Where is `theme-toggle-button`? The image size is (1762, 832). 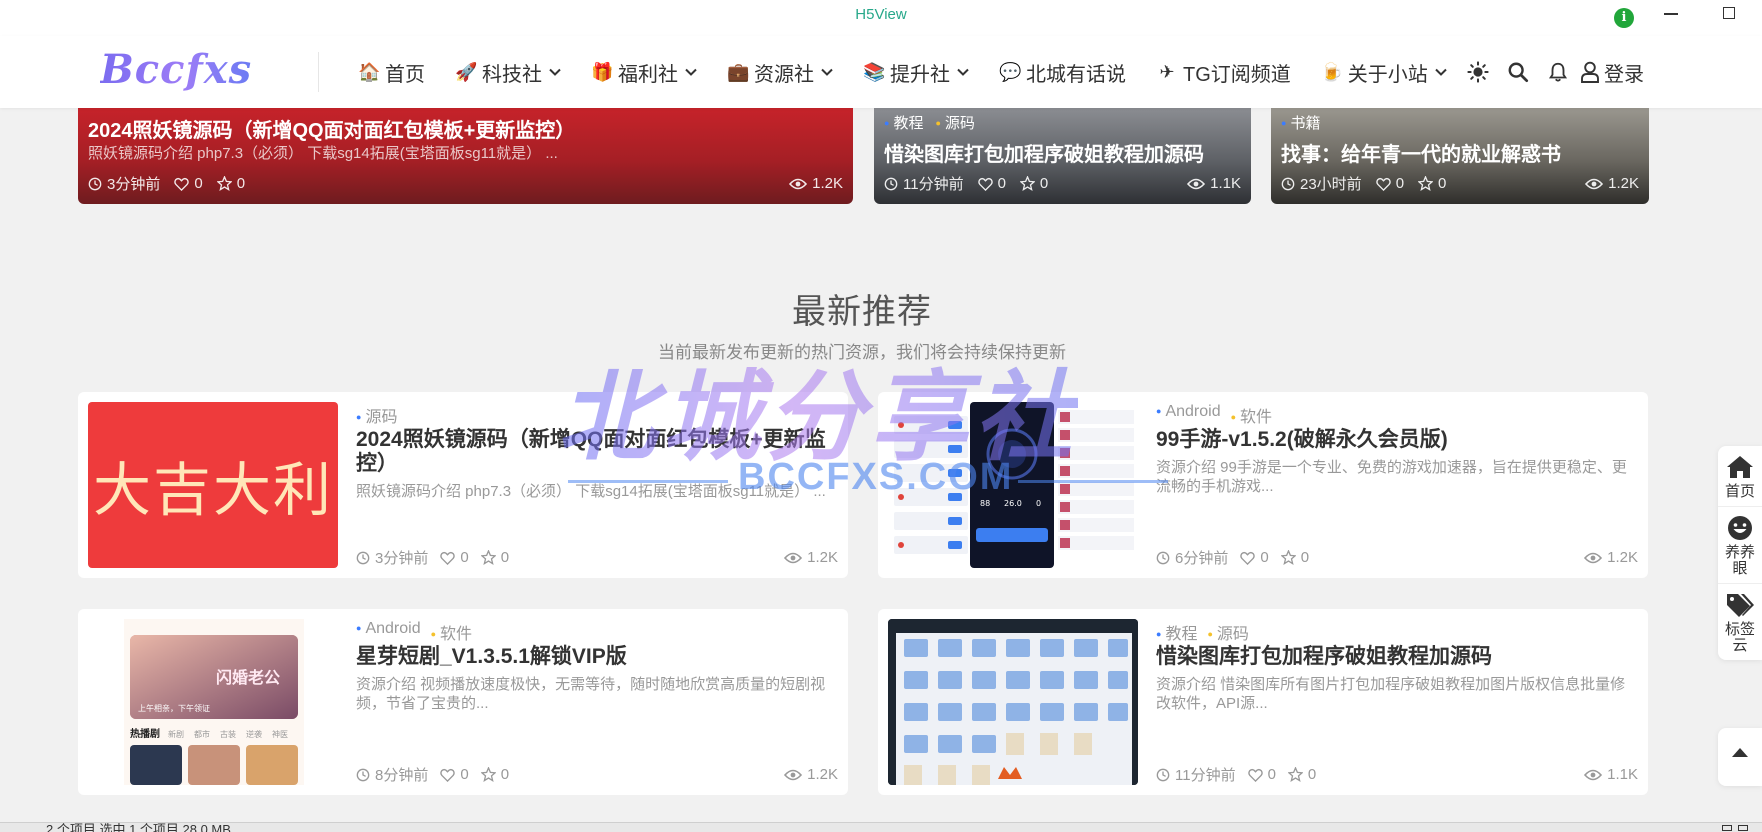 theme-toggle-button is located at coordinates (1478, 72).